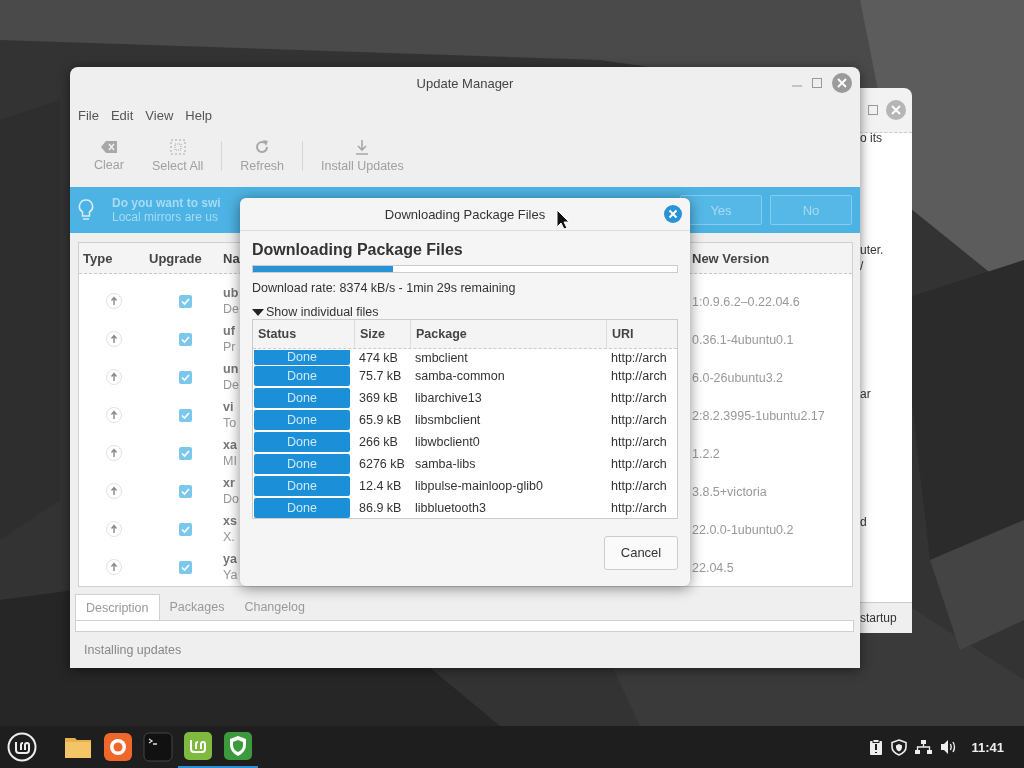 The image size is (1024, 768). I want to click on menu-item: View, so click(159, 115).